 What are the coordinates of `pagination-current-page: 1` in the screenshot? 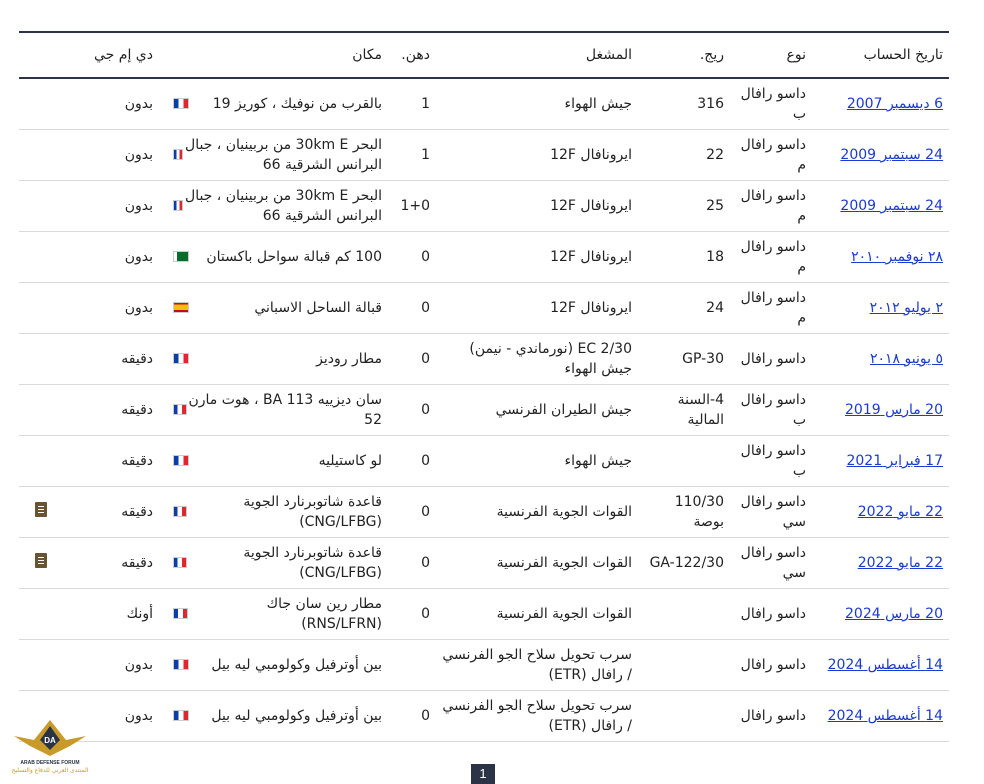 It's located at (483, 774).